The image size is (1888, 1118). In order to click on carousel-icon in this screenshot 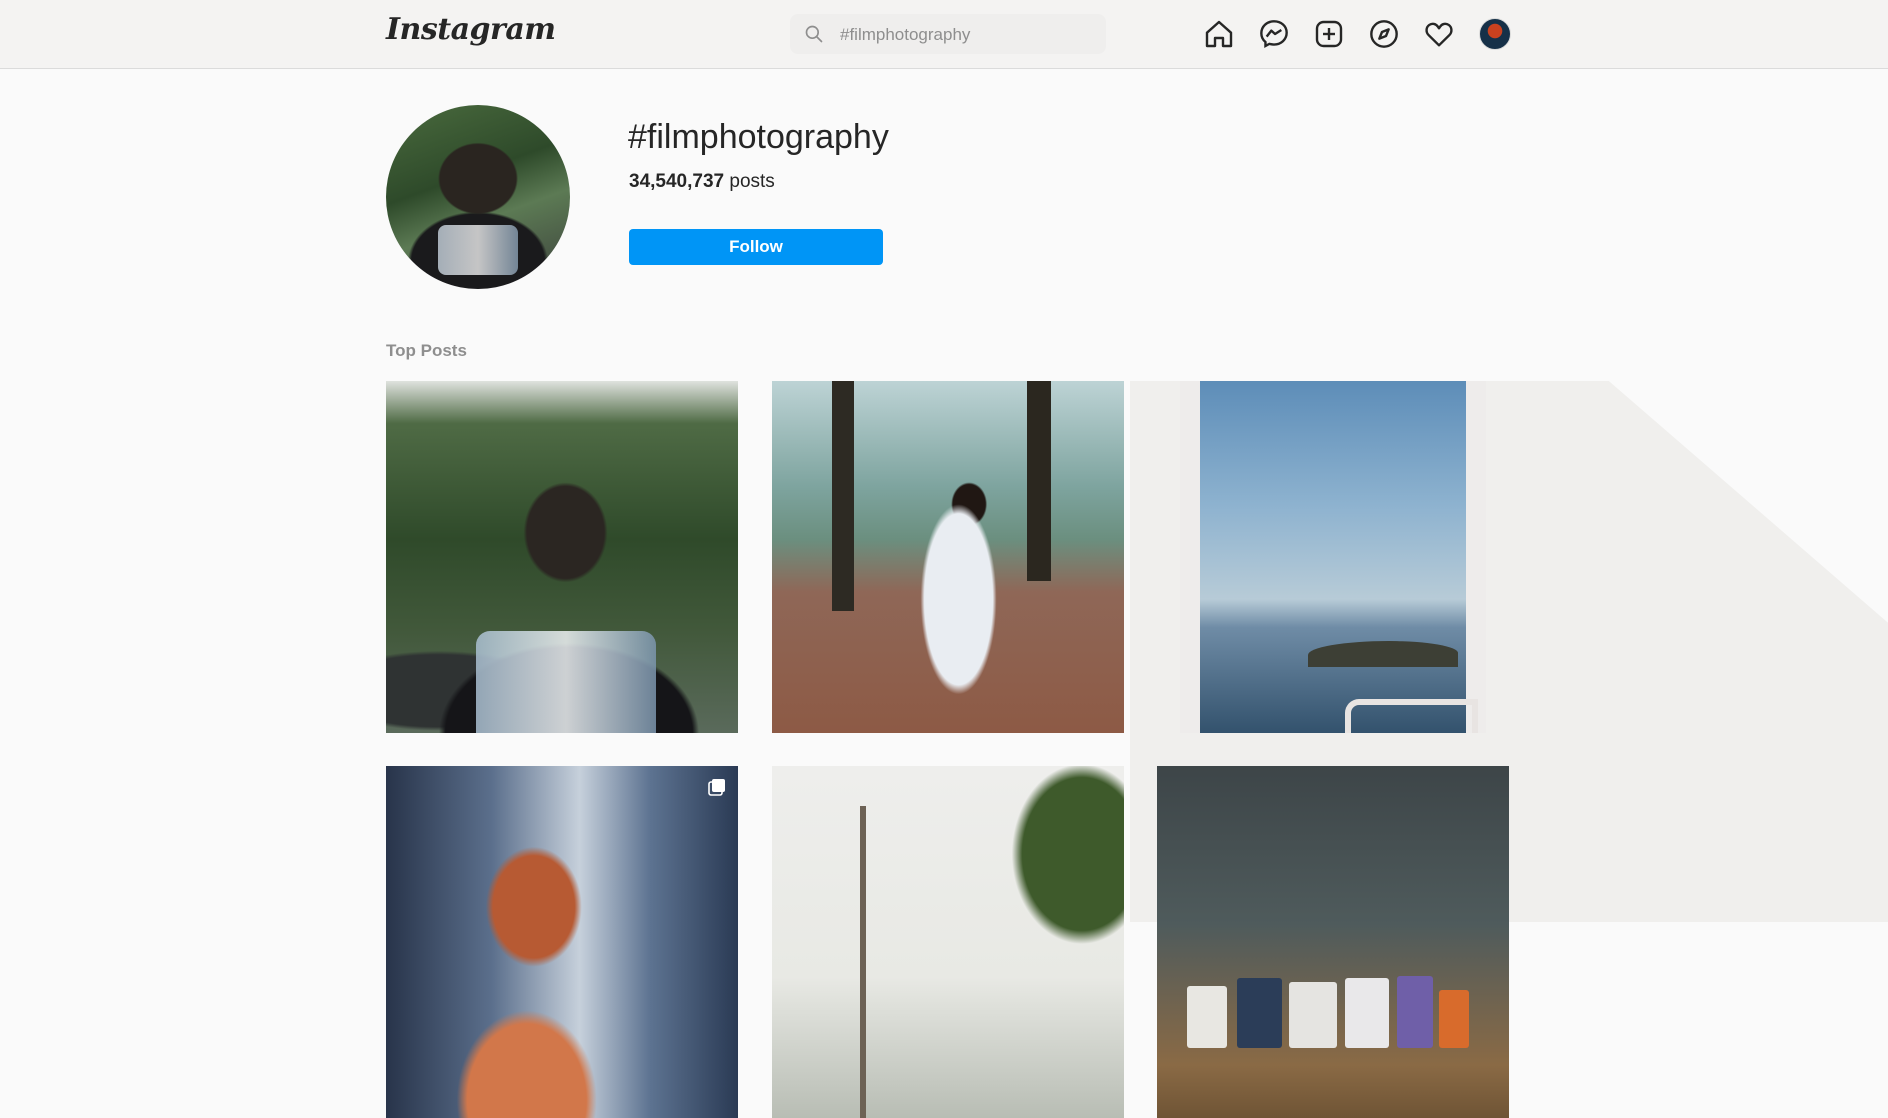, I will do `click(717, 787)`.